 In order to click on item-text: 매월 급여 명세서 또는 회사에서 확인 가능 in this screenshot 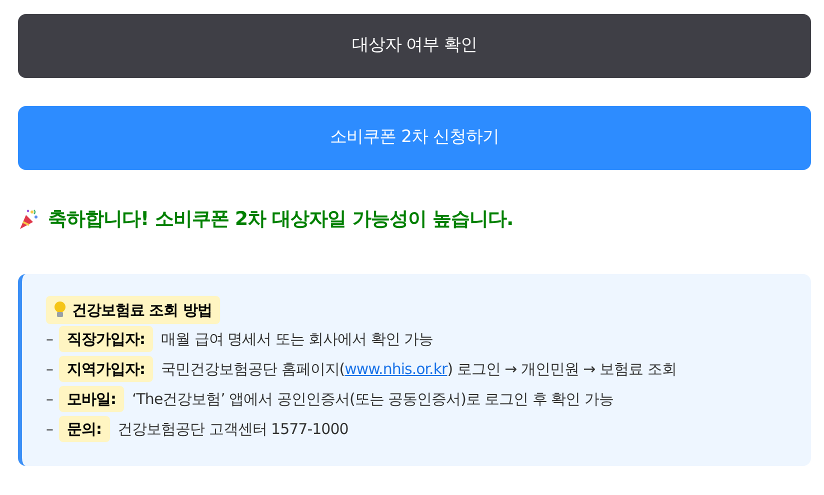, I will do `click(297, 339)`.